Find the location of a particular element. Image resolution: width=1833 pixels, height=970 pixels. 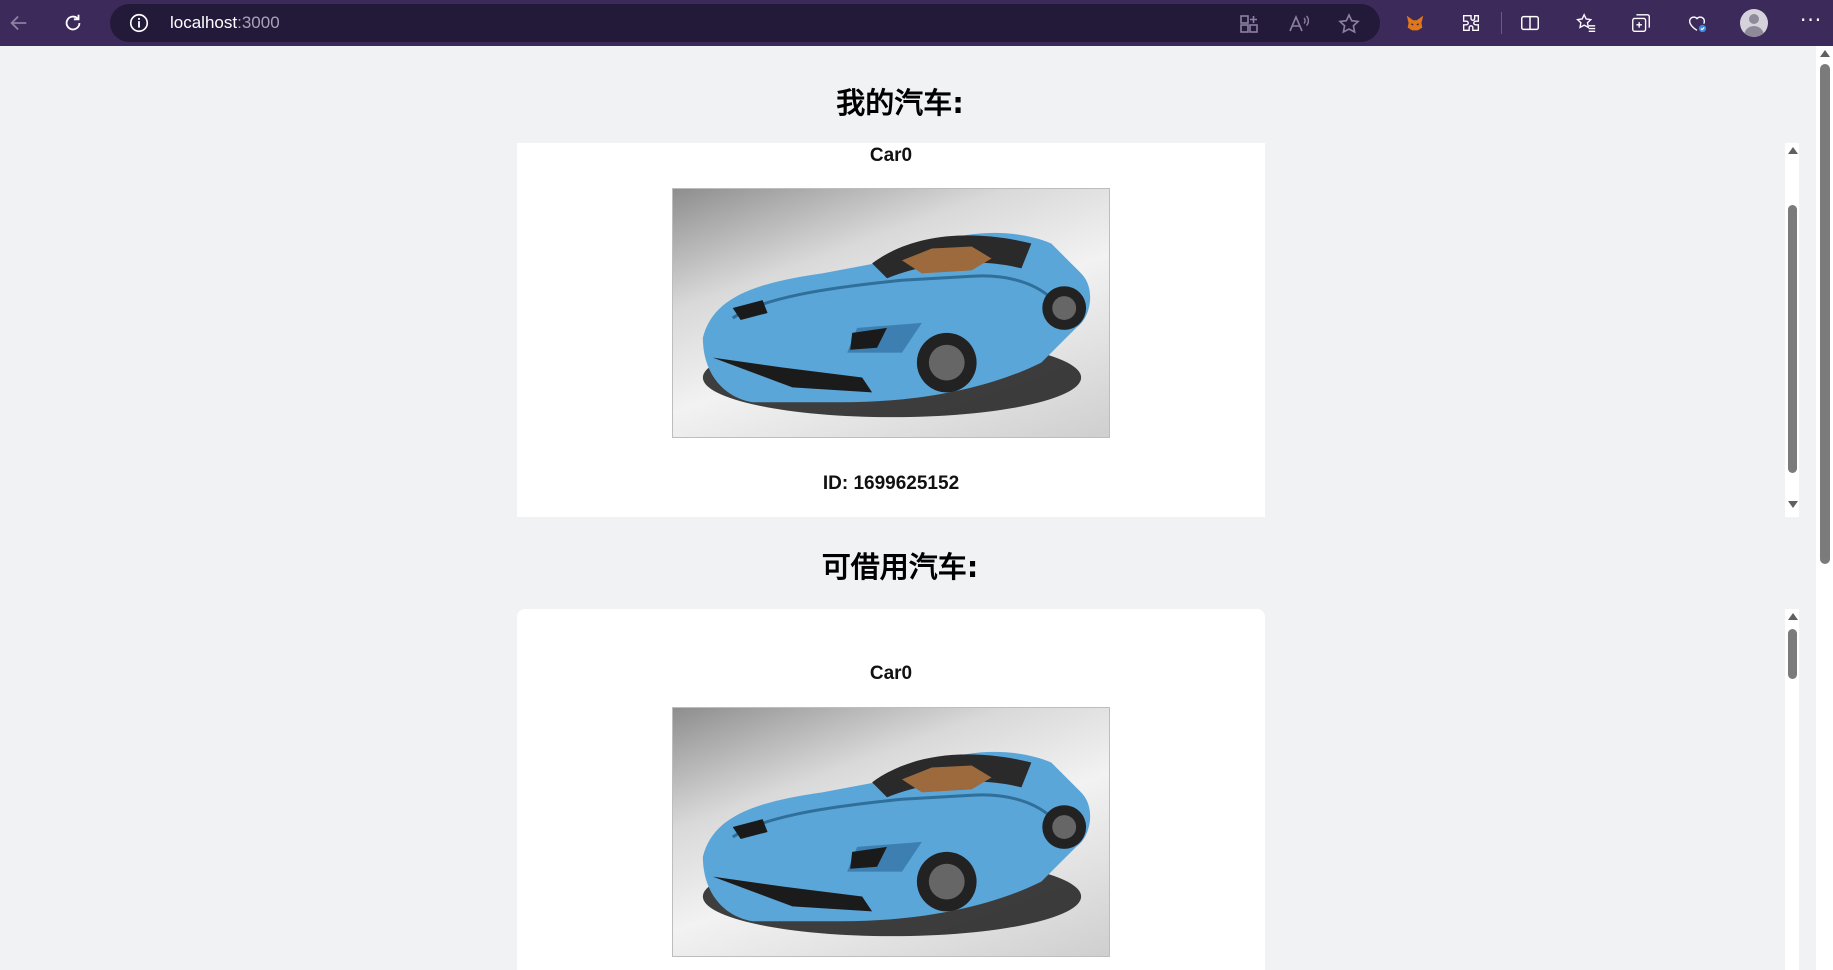

browser-essentials-icon is located at coordinates (1697, 23).